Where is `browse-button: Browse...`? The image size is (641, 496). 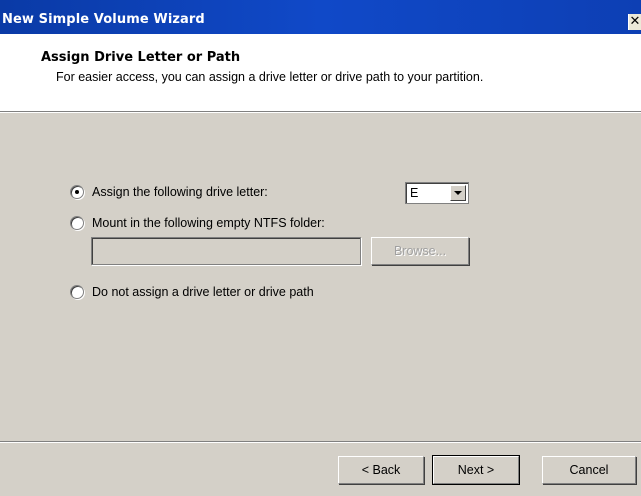
browse-button: Browse... is located at coordinates (420, 251).